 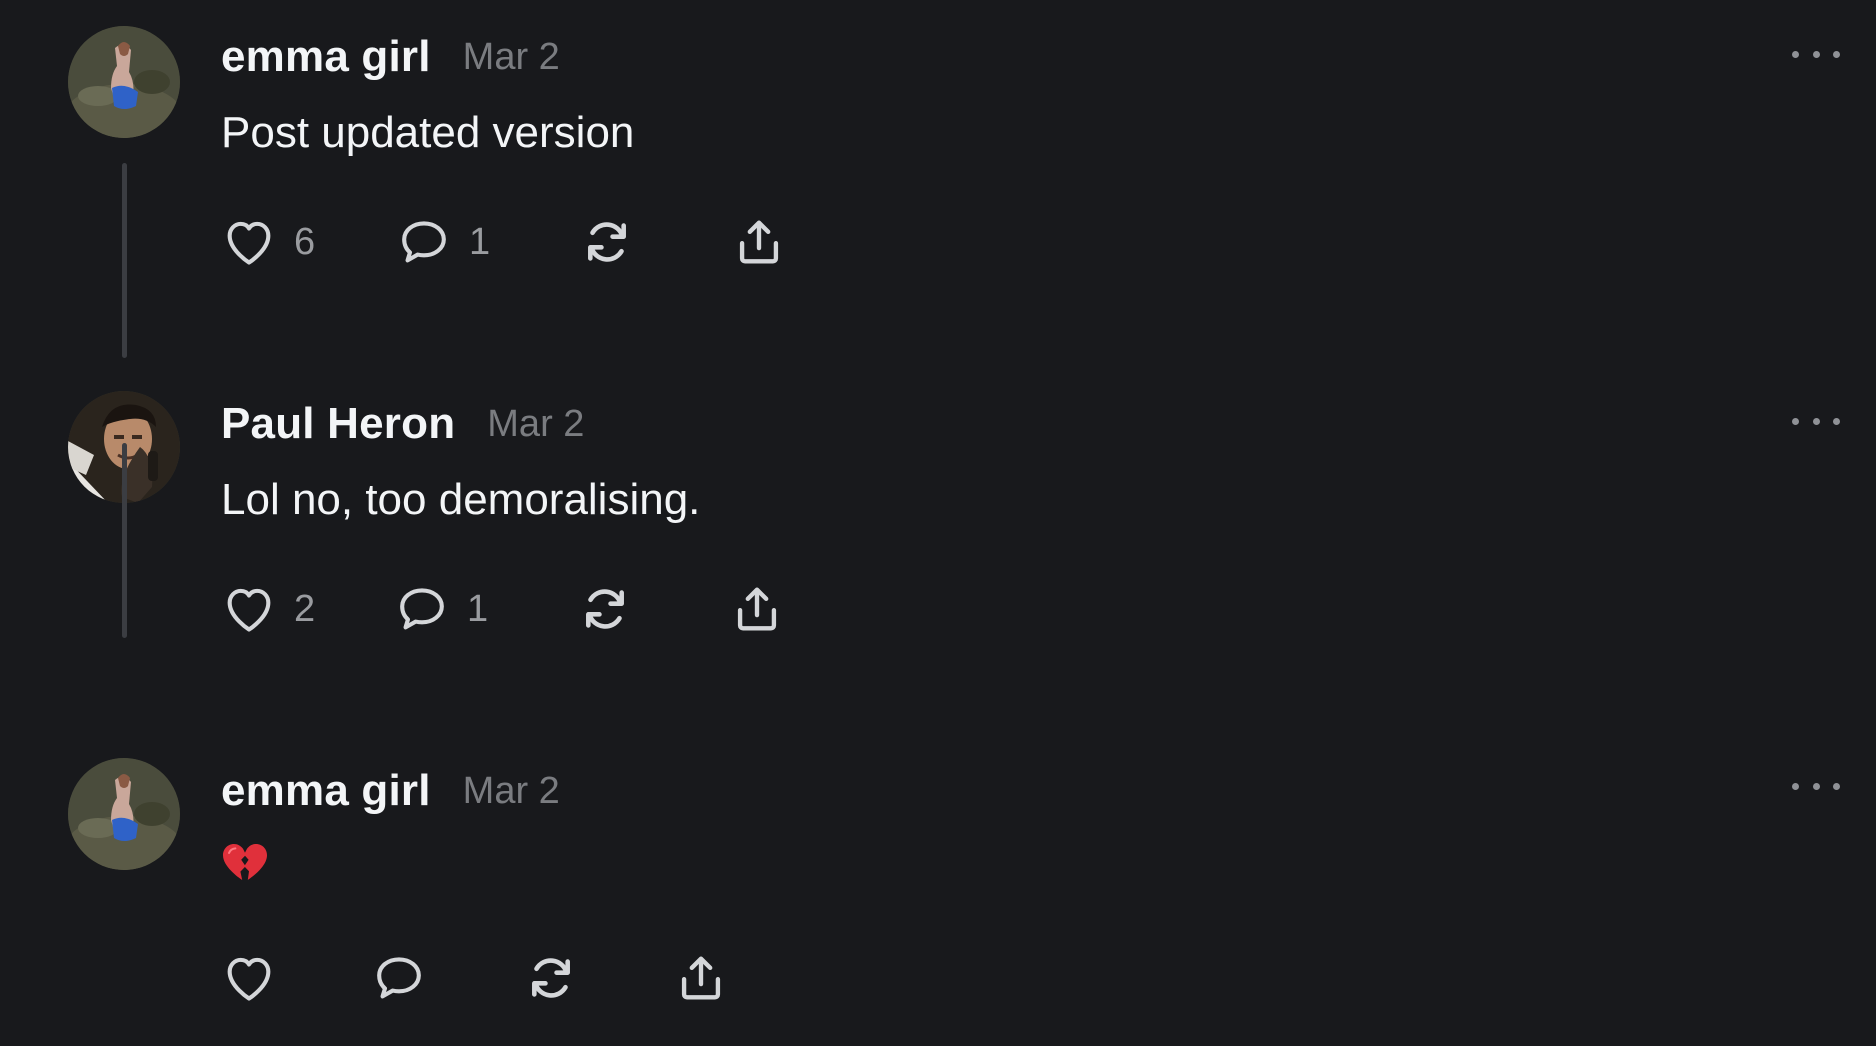 What do you see at coordinates (461, 499) in the screenshot?
I see `post-text: Lol no, too demoralising.` at bounding box center [461, 499].